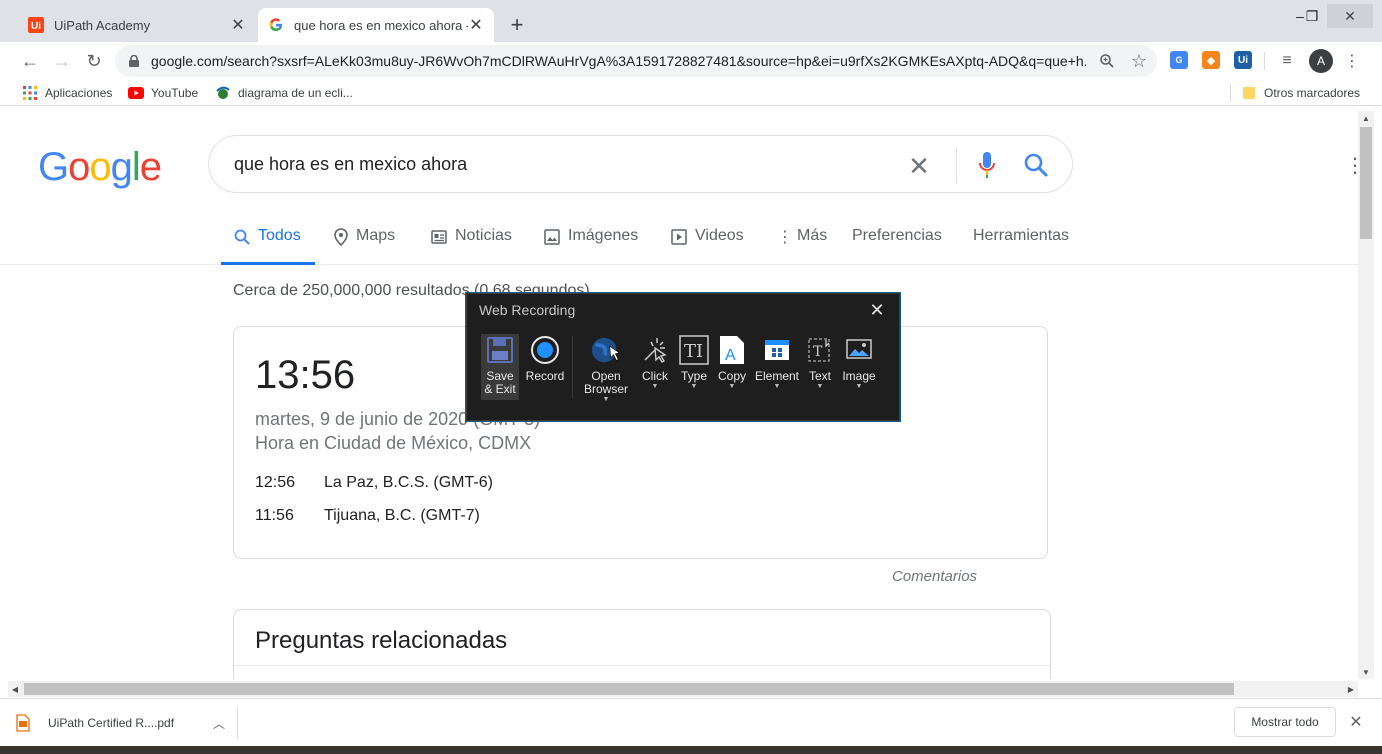  Describe the element at coordinates (877, 310) in the screenshot. I see `recorder-close-icon: ✕` at that location.